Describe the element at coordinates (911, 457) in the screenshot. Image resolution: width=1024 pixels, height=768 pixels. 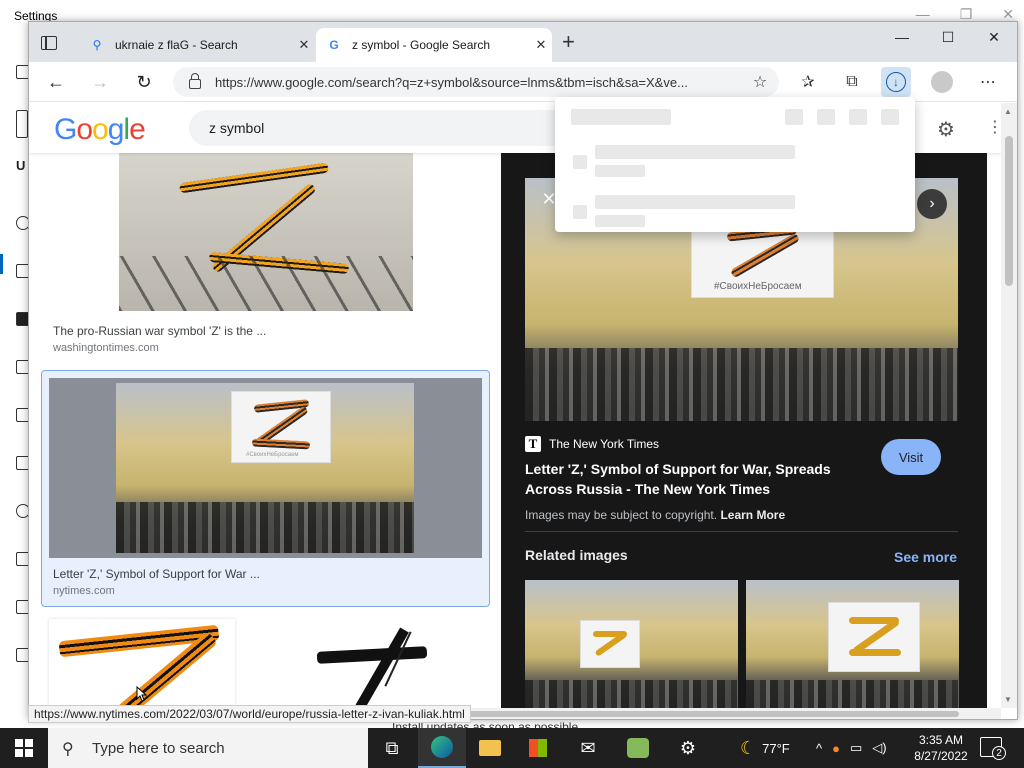
I see `visit-button: Visit` at that location.